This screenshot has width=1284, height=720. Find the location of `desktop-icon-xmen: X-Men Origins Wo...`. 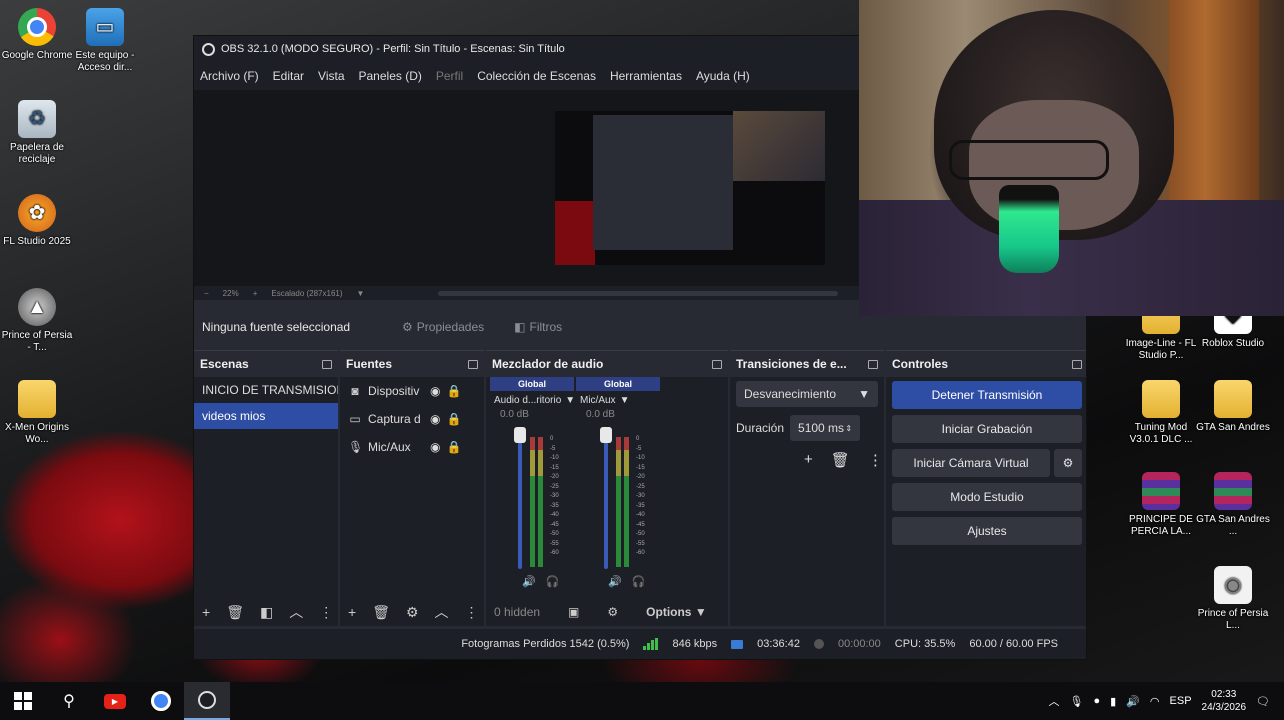

desktop-icon-xmen: X-Men Origins Wo... is located at coordinates (37, 413).